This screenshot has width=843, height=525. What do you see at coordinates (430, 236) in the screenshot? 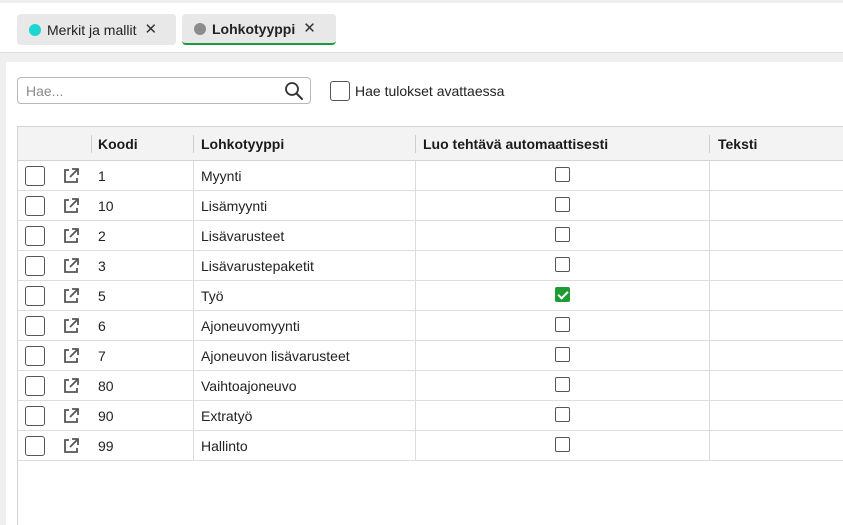
I see `table-row: 2 Lisävarusteet` at bounding box center [430, 236].